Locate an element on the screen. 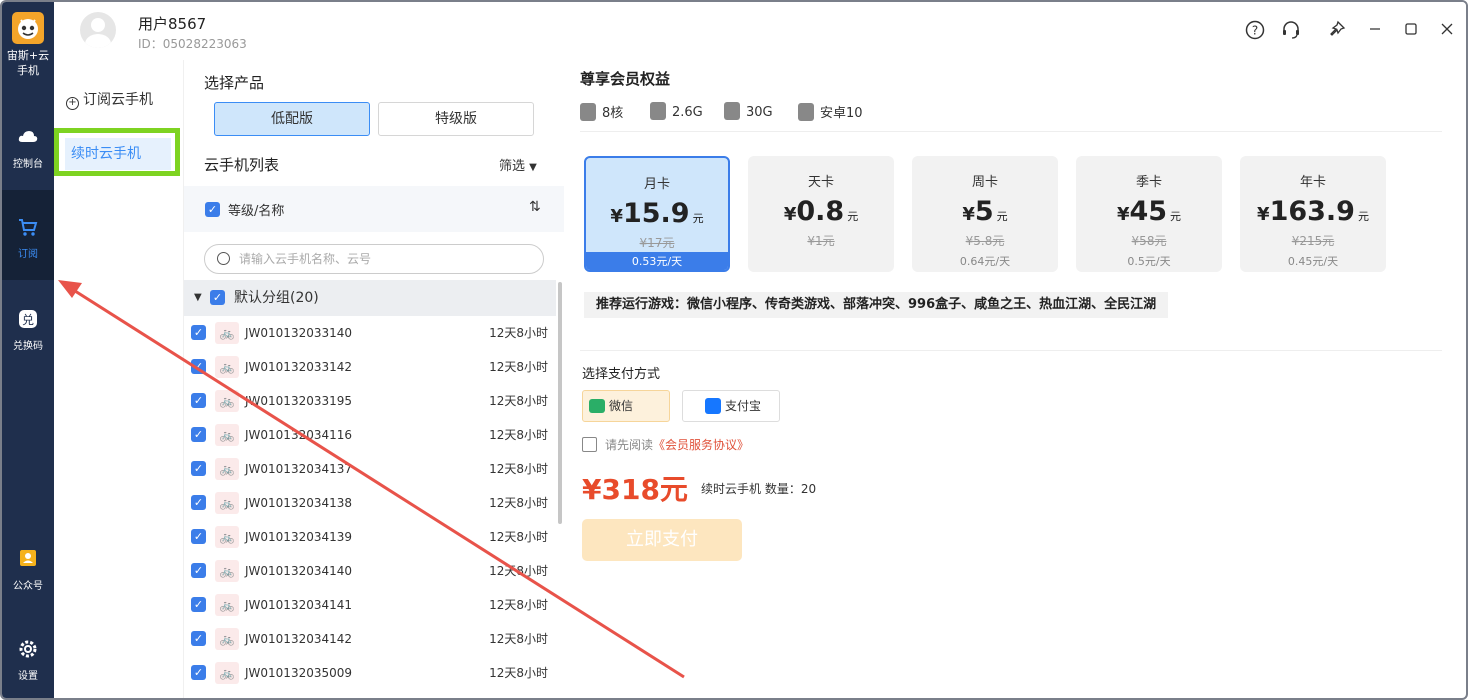 Image resolution: width=1468 pixels, height=700 pixels. list-item: ✓ 🚲 JW010132034137 12天8小时 is located at coordinates (370, 469).